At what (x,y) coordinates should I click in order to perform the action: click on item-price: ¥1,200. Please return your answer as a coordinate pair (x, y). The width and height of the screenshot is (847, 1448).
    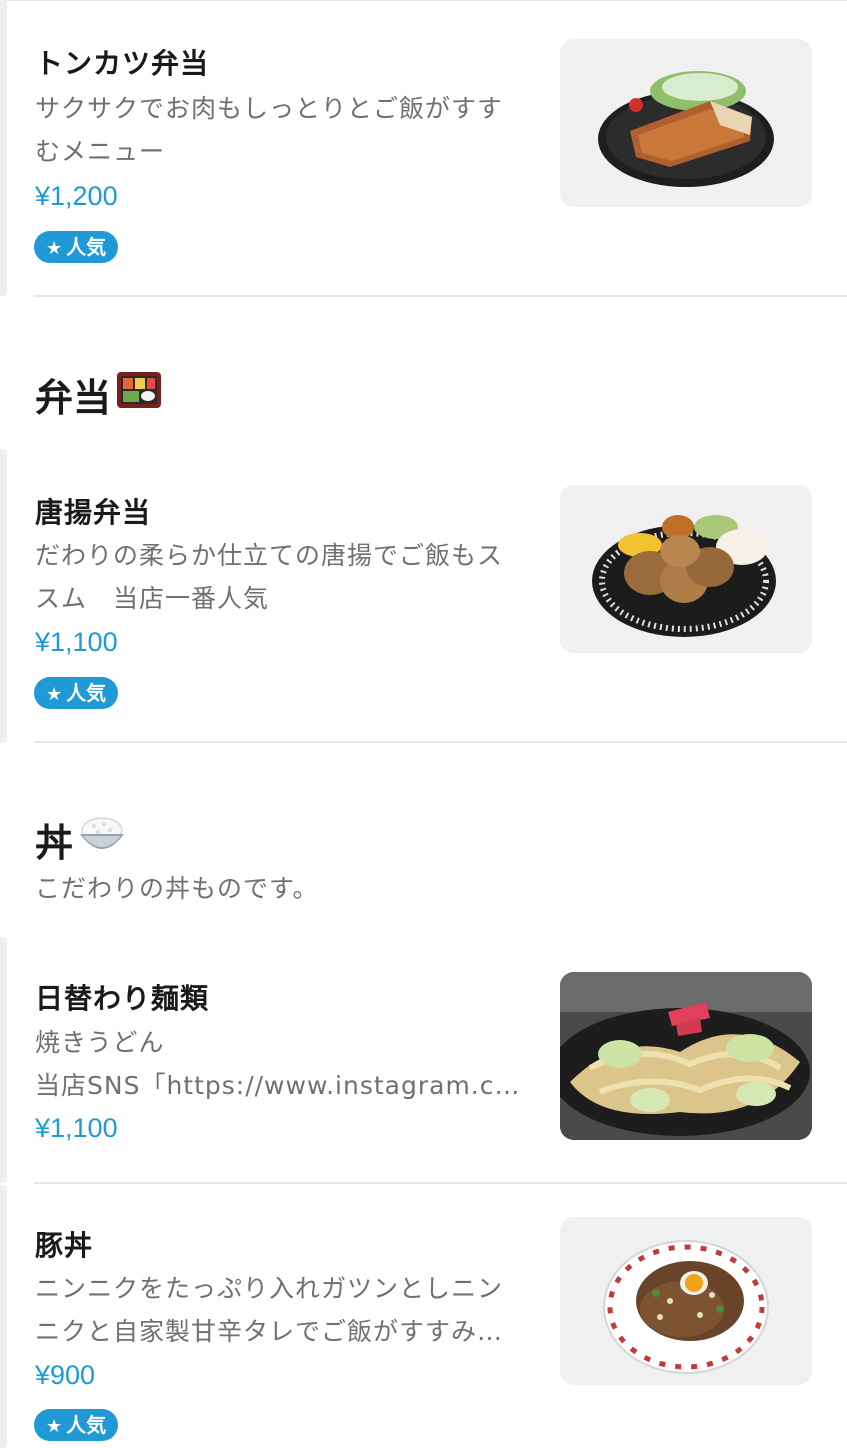
    Looking at the image, I should click on (76, 196).